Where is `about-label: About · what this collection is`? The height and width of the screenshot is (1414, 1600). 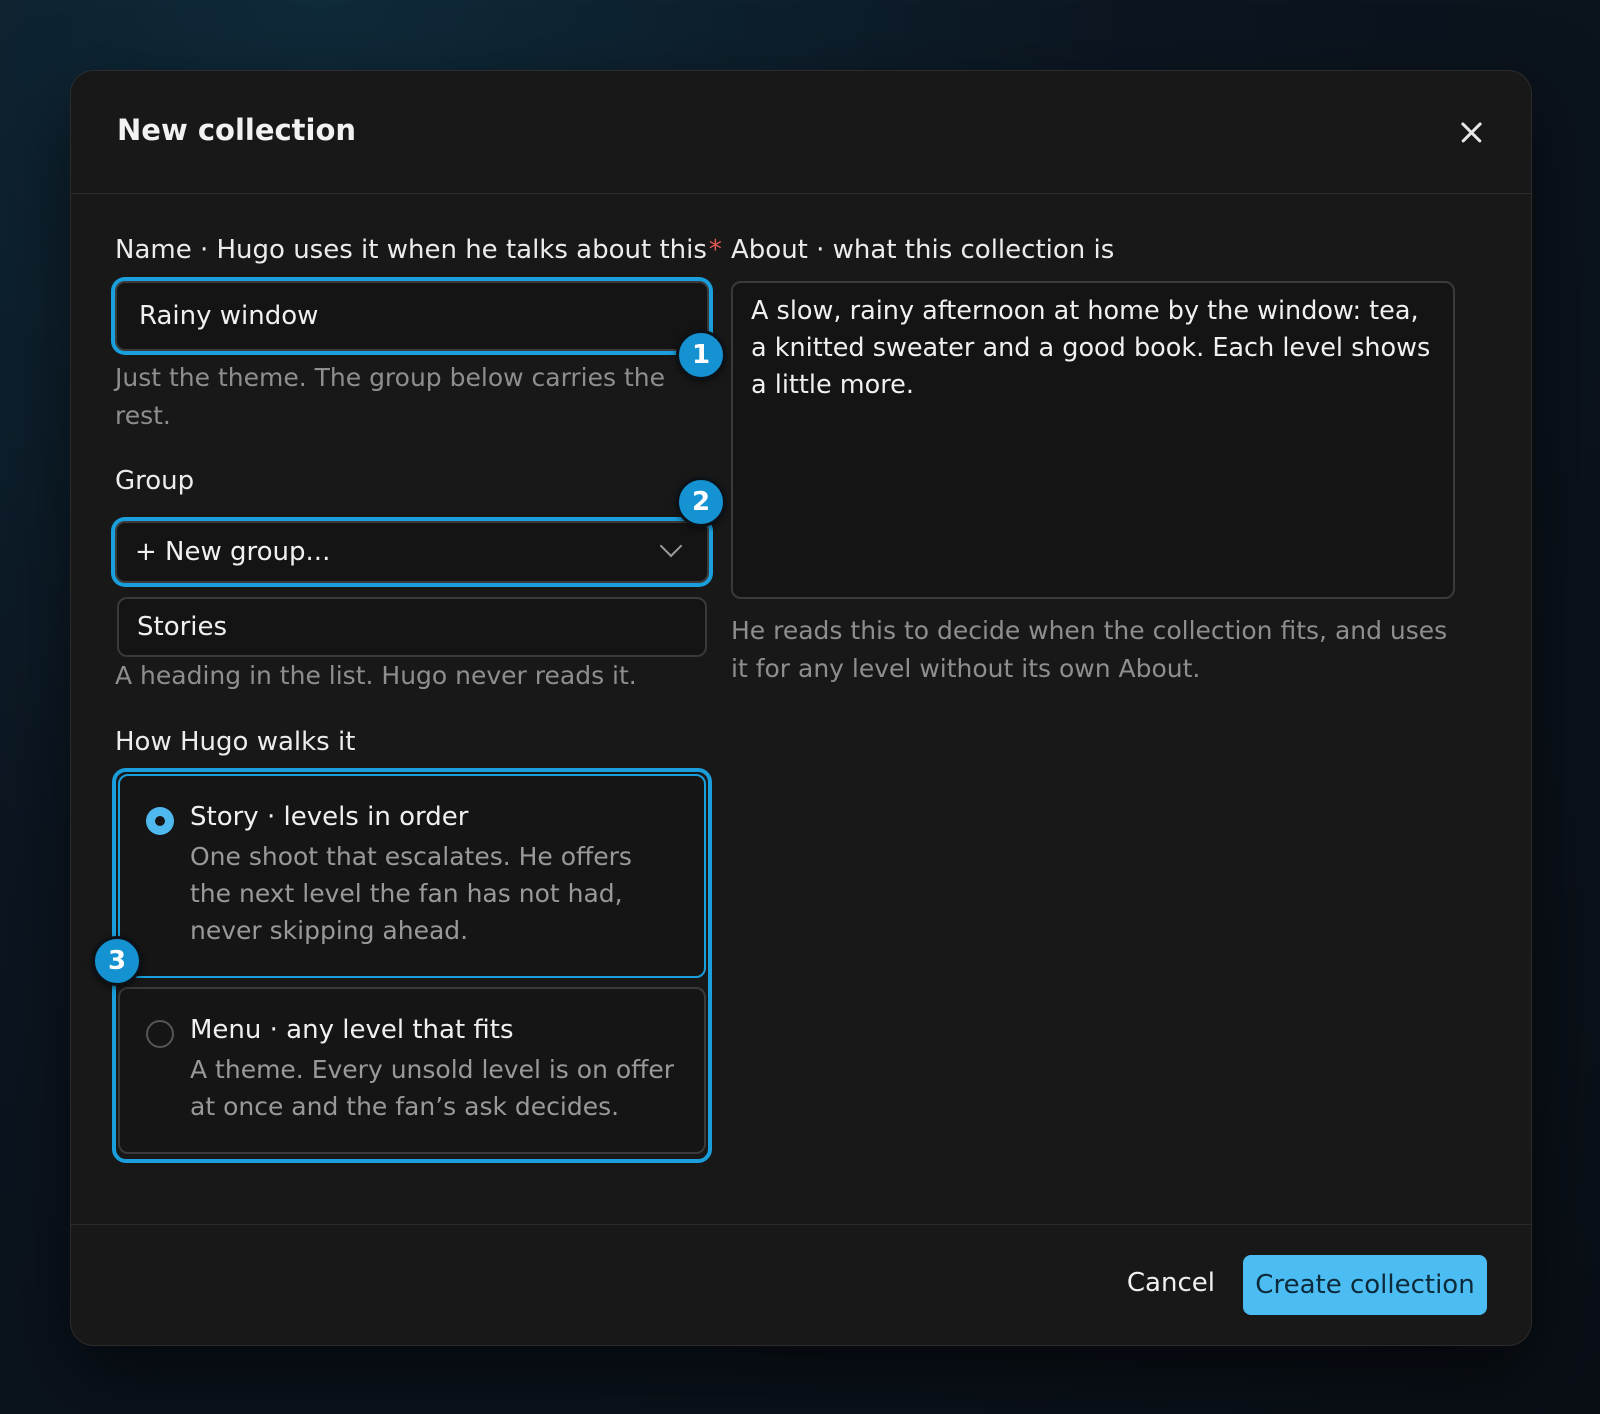
about-label: About · what this collection is is located at coordinates (923, 250).